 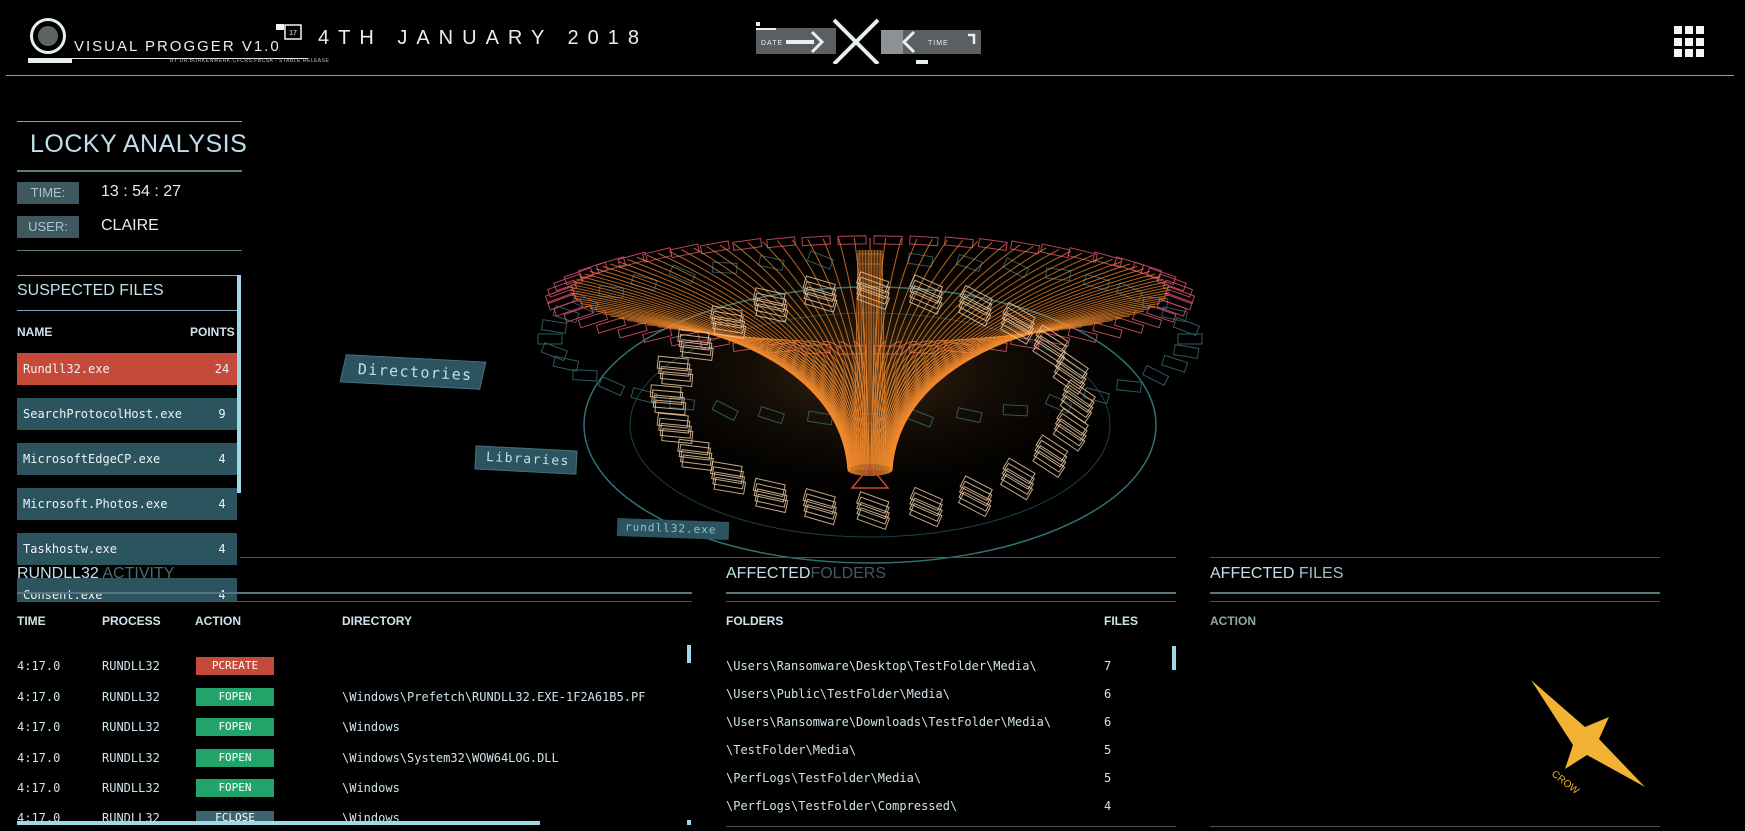 I want to click on suspected-files-title: SUSPECTED FILES, so click(x=90, y=290).